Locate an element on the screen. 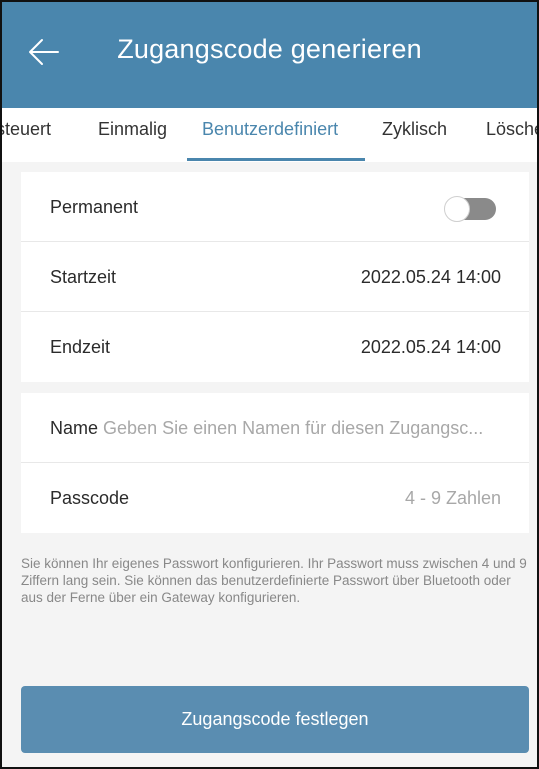  start-time-label: Startzeit is located at coordinates (83, 277).